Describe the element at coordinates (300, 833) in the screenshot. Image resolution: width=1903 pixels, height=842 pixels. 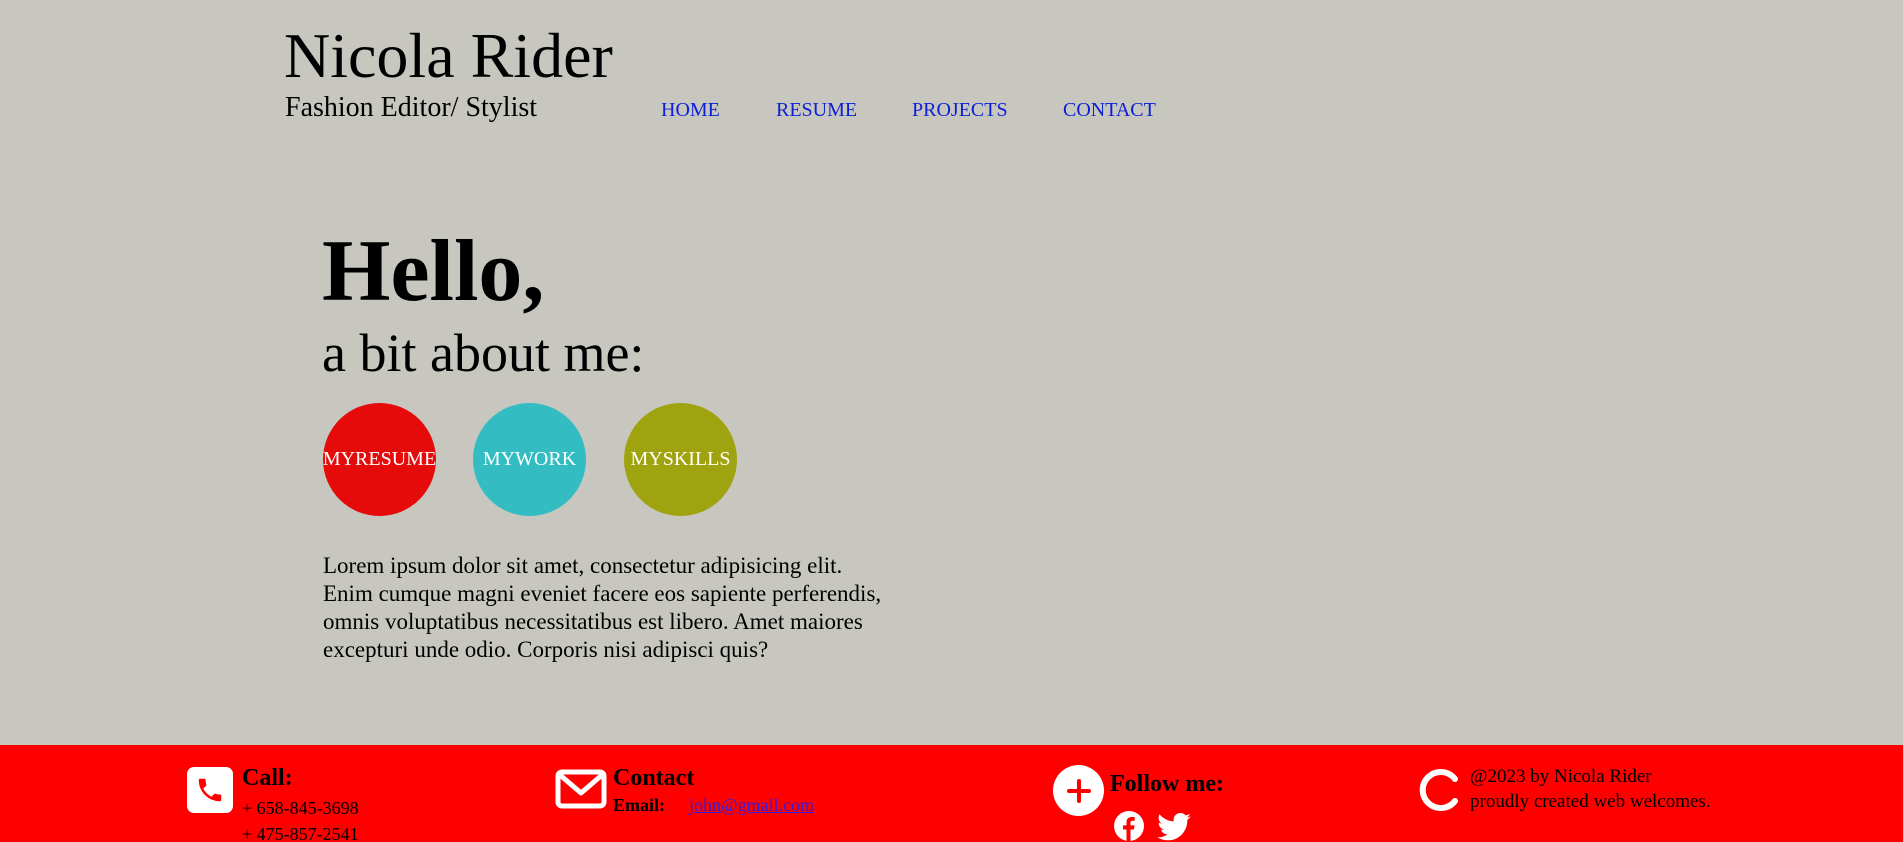
I see `phone-number-2: + 475-857-2541` at that location.